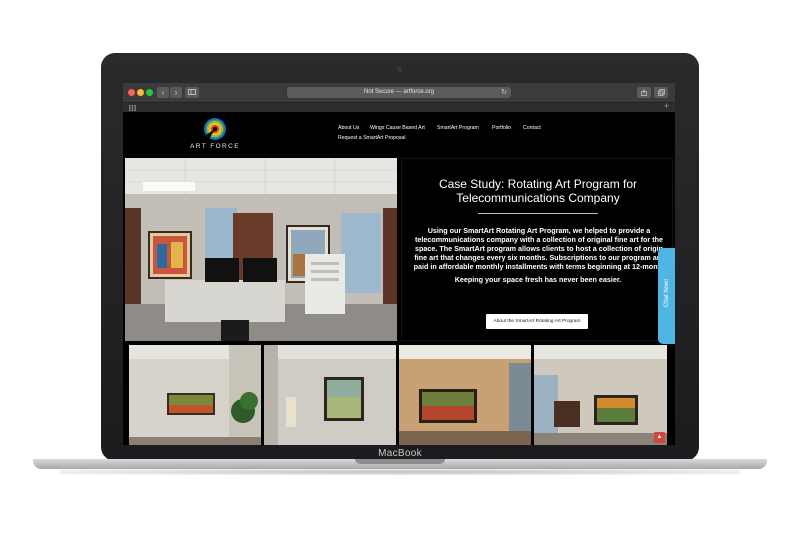 This screenshot has height=533, width=800. Describe the element at coordinates (149, 92) in the screenshot. I see `zoom-window-button` at that location.